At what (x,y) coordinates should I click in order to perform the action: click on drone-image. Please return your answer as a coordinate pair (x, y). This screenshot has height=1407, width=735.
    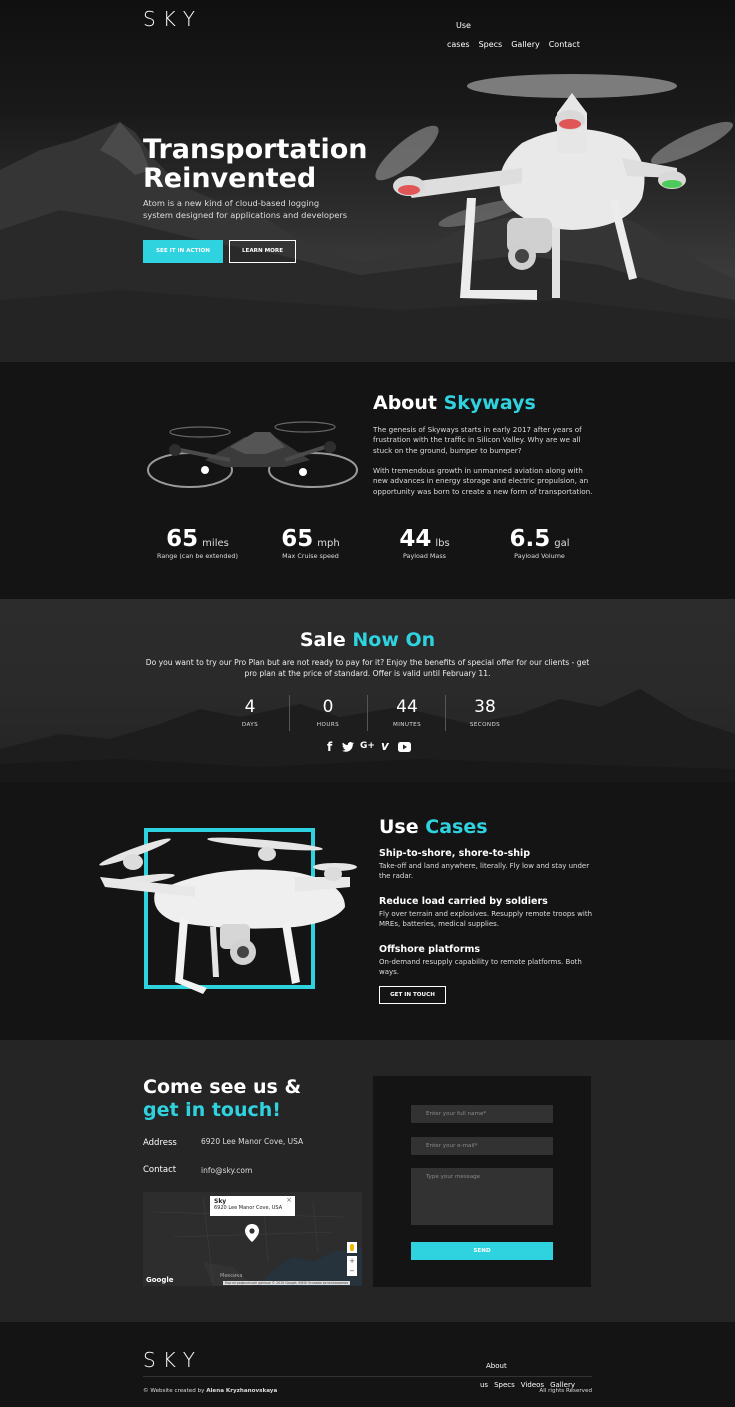
    Looking at the image, I should click on (554, 187).